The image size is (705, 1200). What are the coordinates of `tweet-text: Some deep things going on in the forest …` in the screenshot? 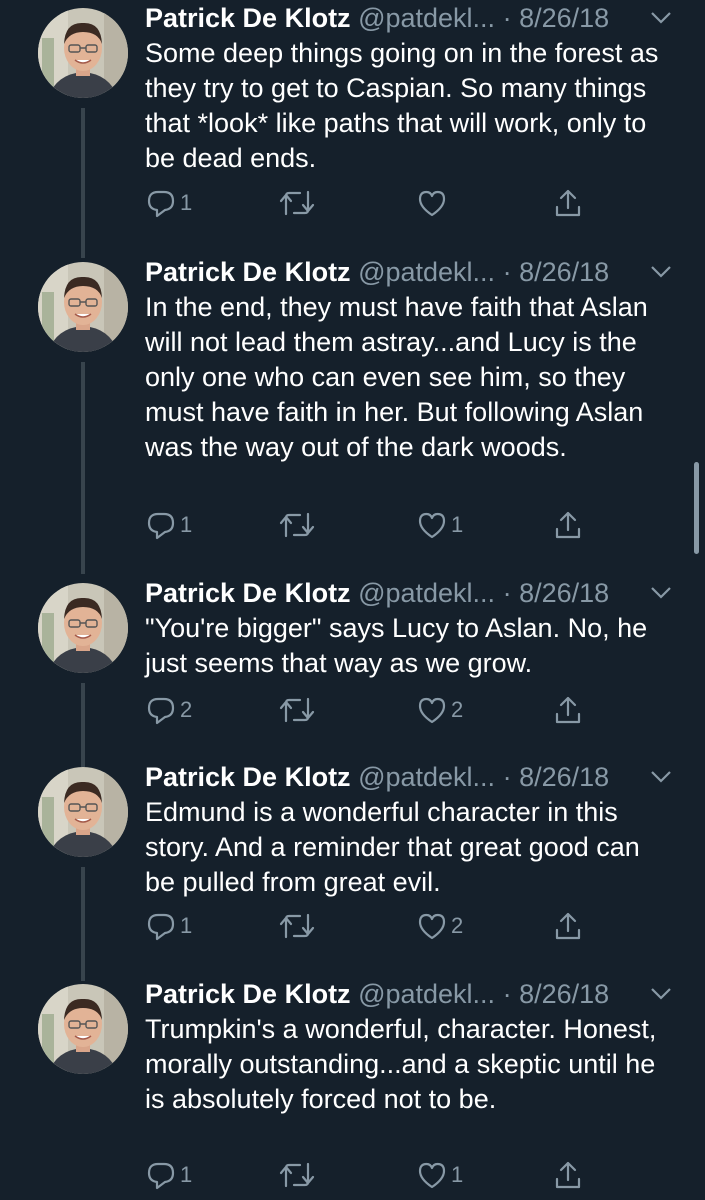 It's located at (402, 105).